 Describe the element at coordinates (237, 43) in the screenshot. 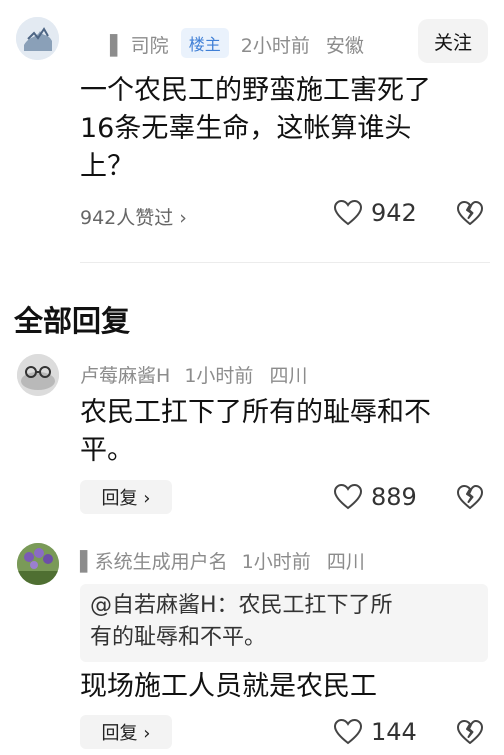

I see `post-meta: ▌ 司院 楼主 2小时前 安徽` at that location.